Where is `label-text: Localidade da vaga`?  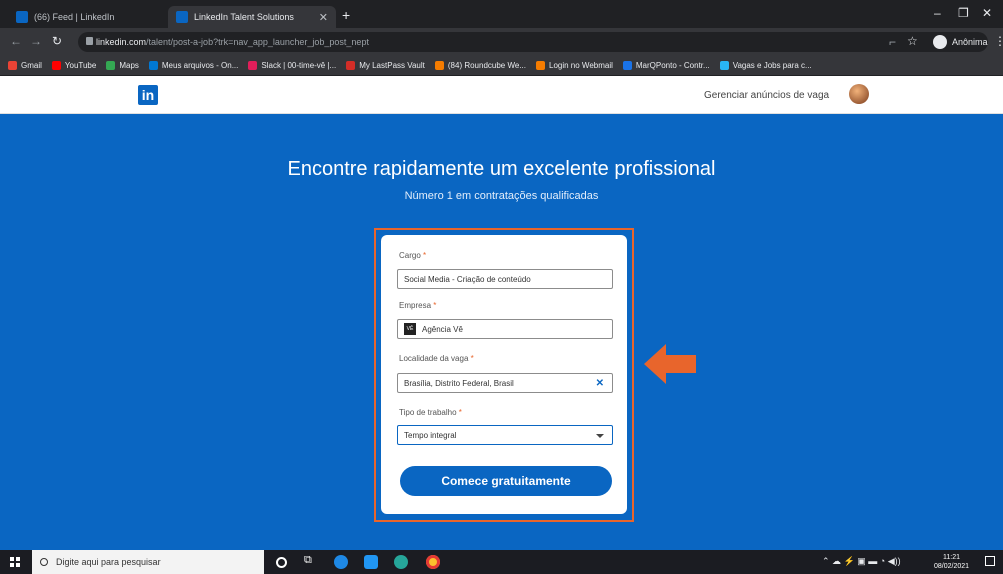
label-text: Localidade da vaga is located at coordinates (434, 358).